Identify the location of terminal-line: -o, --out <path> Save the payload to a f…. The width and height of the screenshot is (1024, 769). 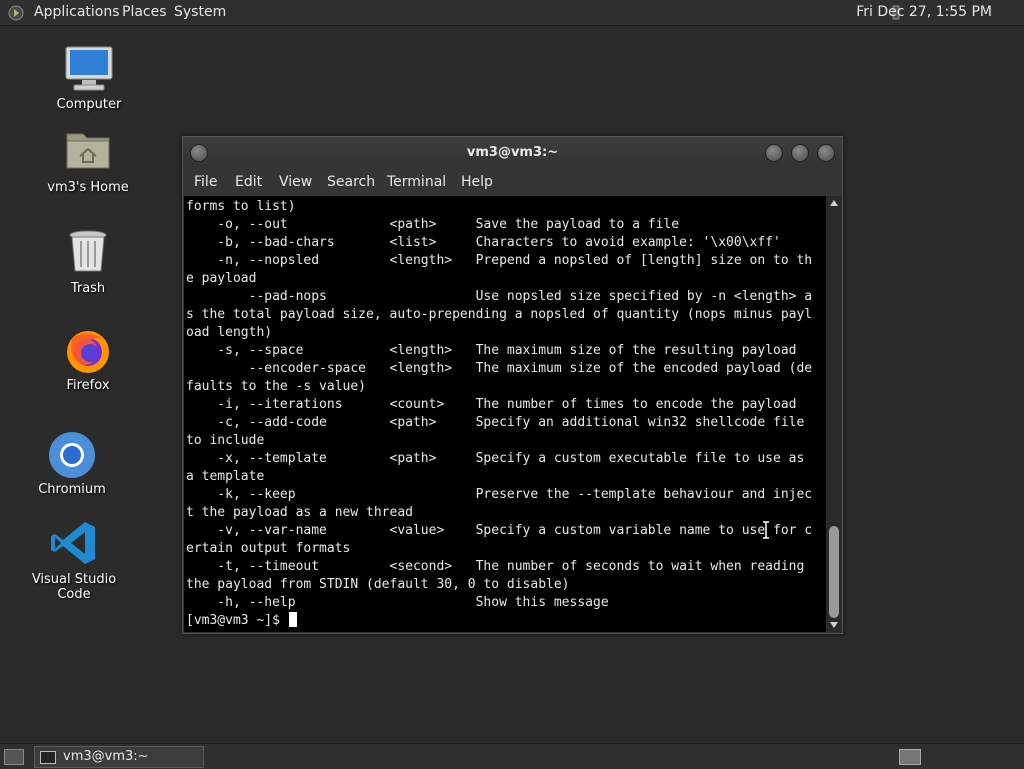
(433, 224).